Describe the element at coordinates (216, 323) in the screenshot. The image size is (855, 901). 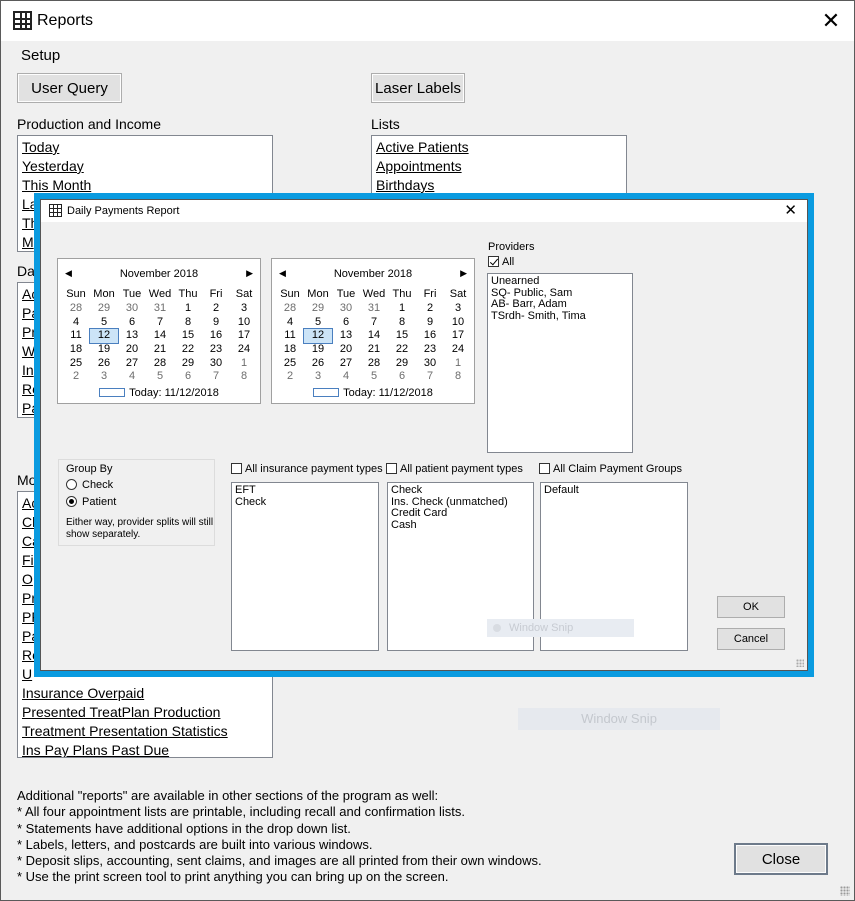
I see `calendar-day: 9` at that location.